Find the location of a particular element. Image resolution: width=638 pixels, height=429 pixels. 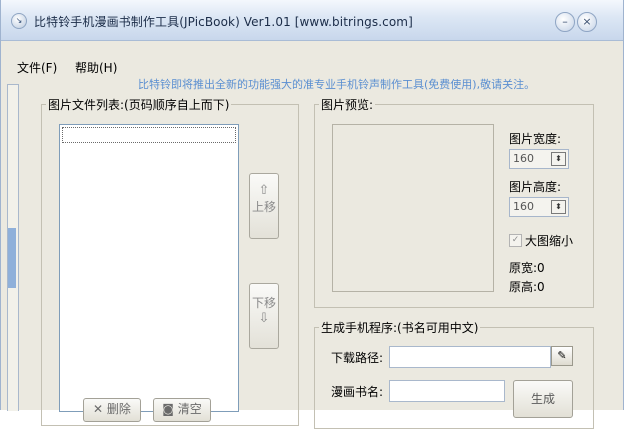

shrink-large-label: 大图缩小 is located at coordinates (549, 240).